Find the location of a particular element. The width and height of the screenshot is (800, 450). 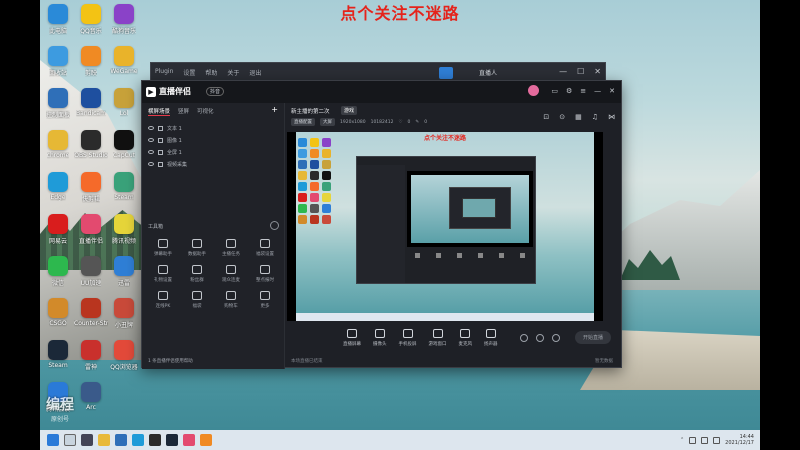

desktop-icon: 迅雷 is located at coordinates (124, 275).